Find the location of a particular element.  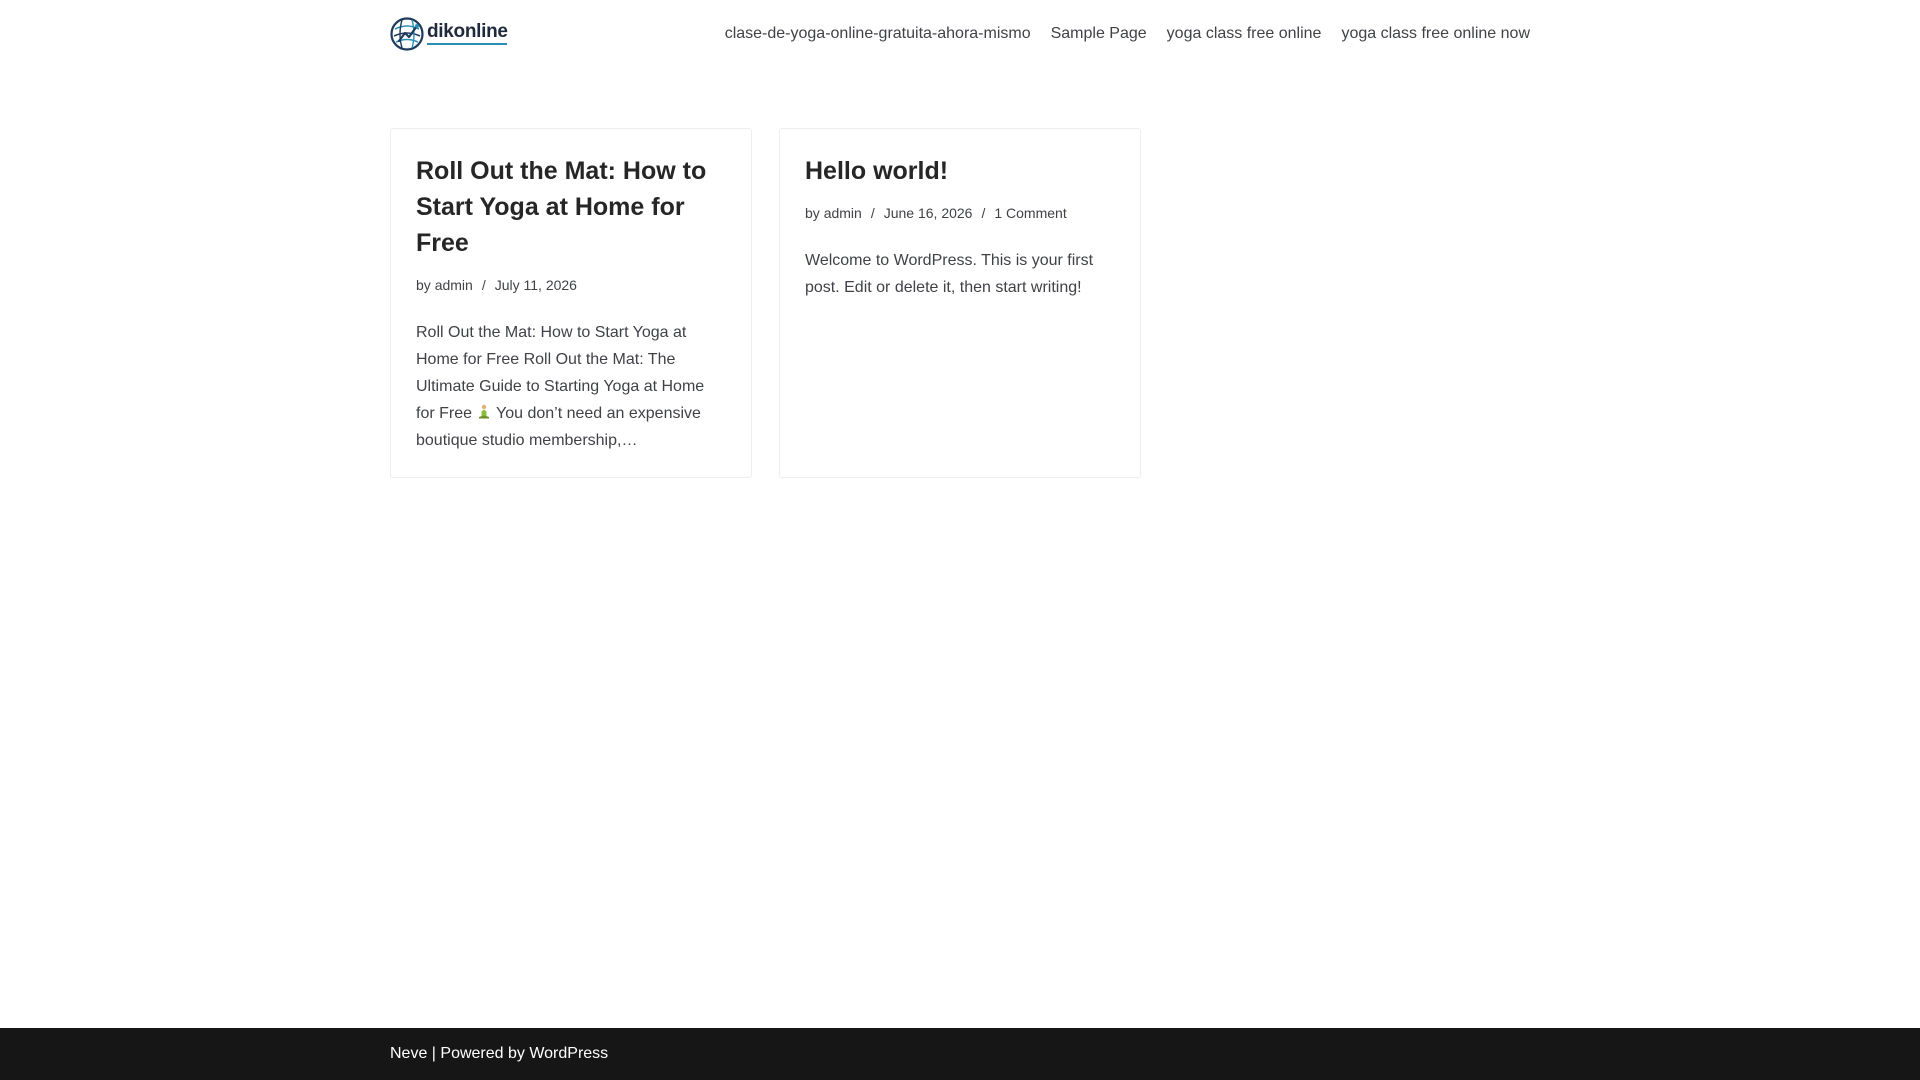

site-logo: dikonline is located at coordinates (449, 33).